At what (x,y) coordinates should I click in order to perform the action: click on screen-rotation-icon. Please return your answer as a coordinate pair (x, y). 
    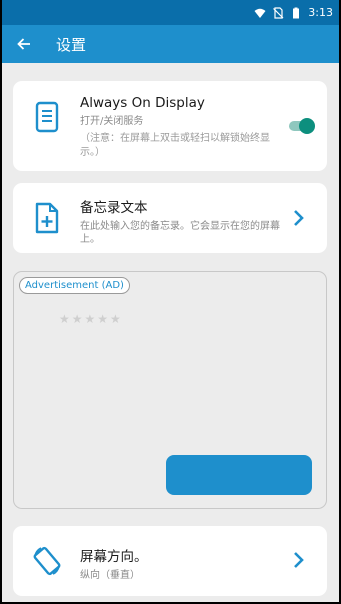
    Looking at the image, I should click on (47, 561).